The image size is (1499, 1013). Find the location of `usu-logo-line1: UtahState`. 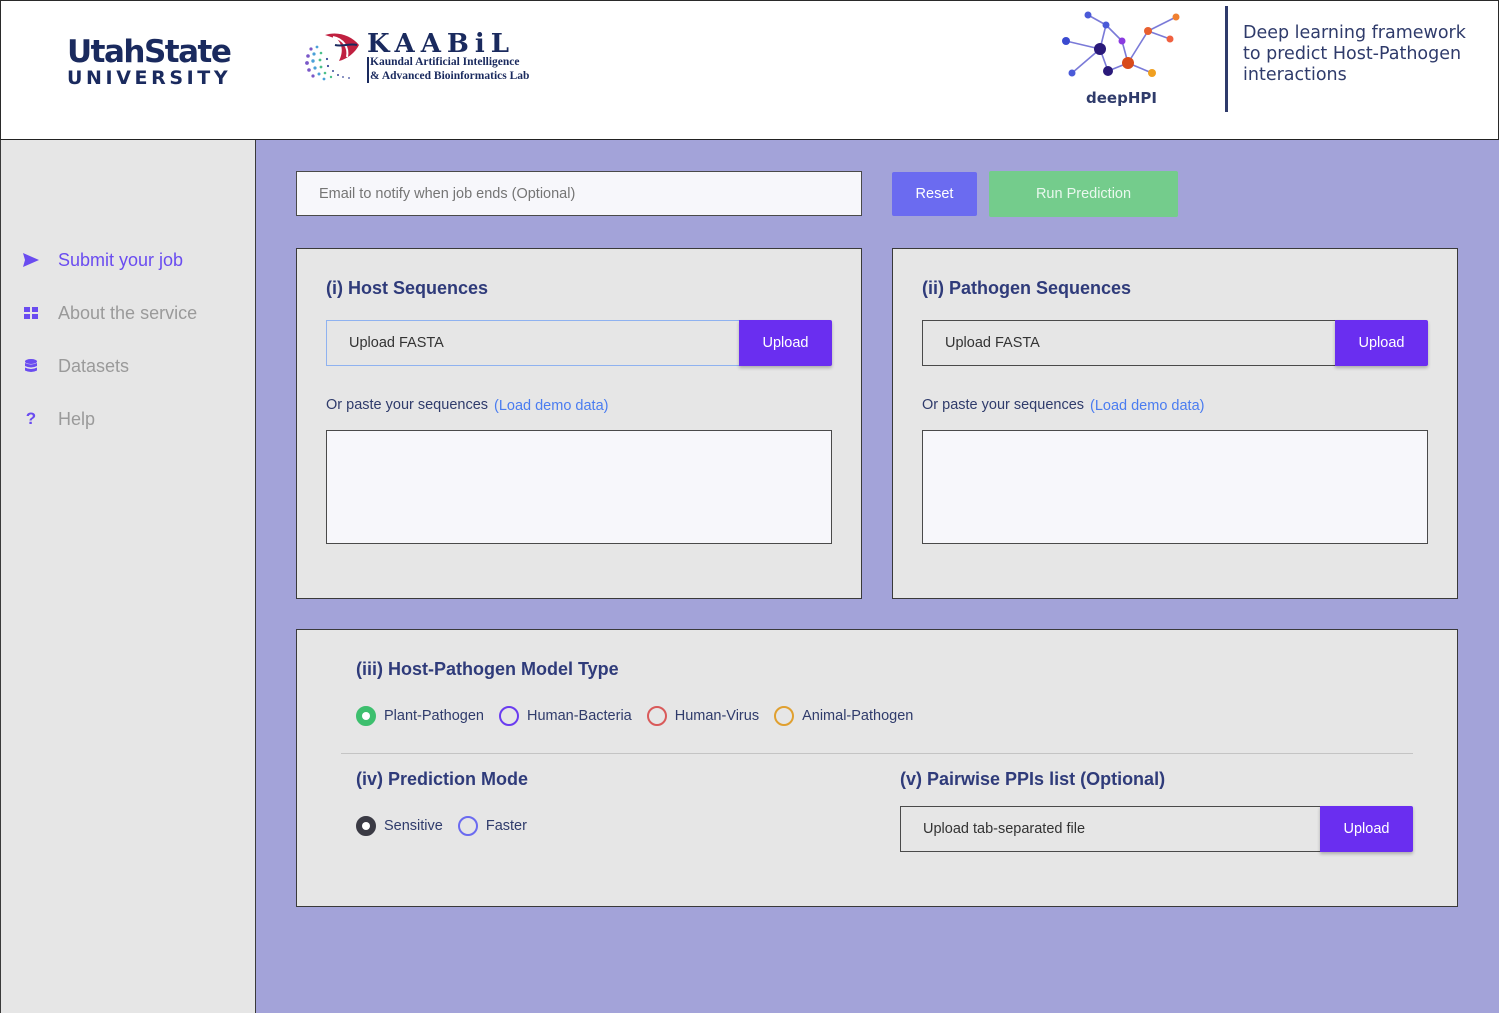

usu-logo-line1: UtahState is located at coordinates (149, 52).